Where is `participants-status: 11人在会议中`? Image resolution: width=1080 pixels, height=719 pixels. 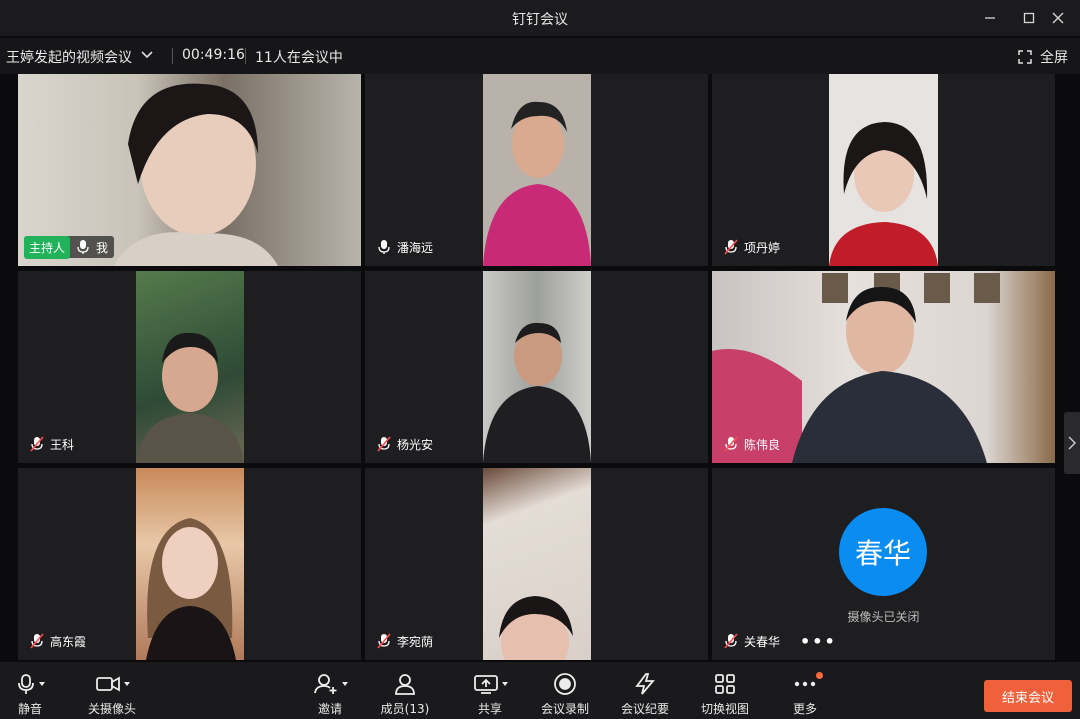
participants-status: 11人在会议中 is located at coordinates (299, 58).